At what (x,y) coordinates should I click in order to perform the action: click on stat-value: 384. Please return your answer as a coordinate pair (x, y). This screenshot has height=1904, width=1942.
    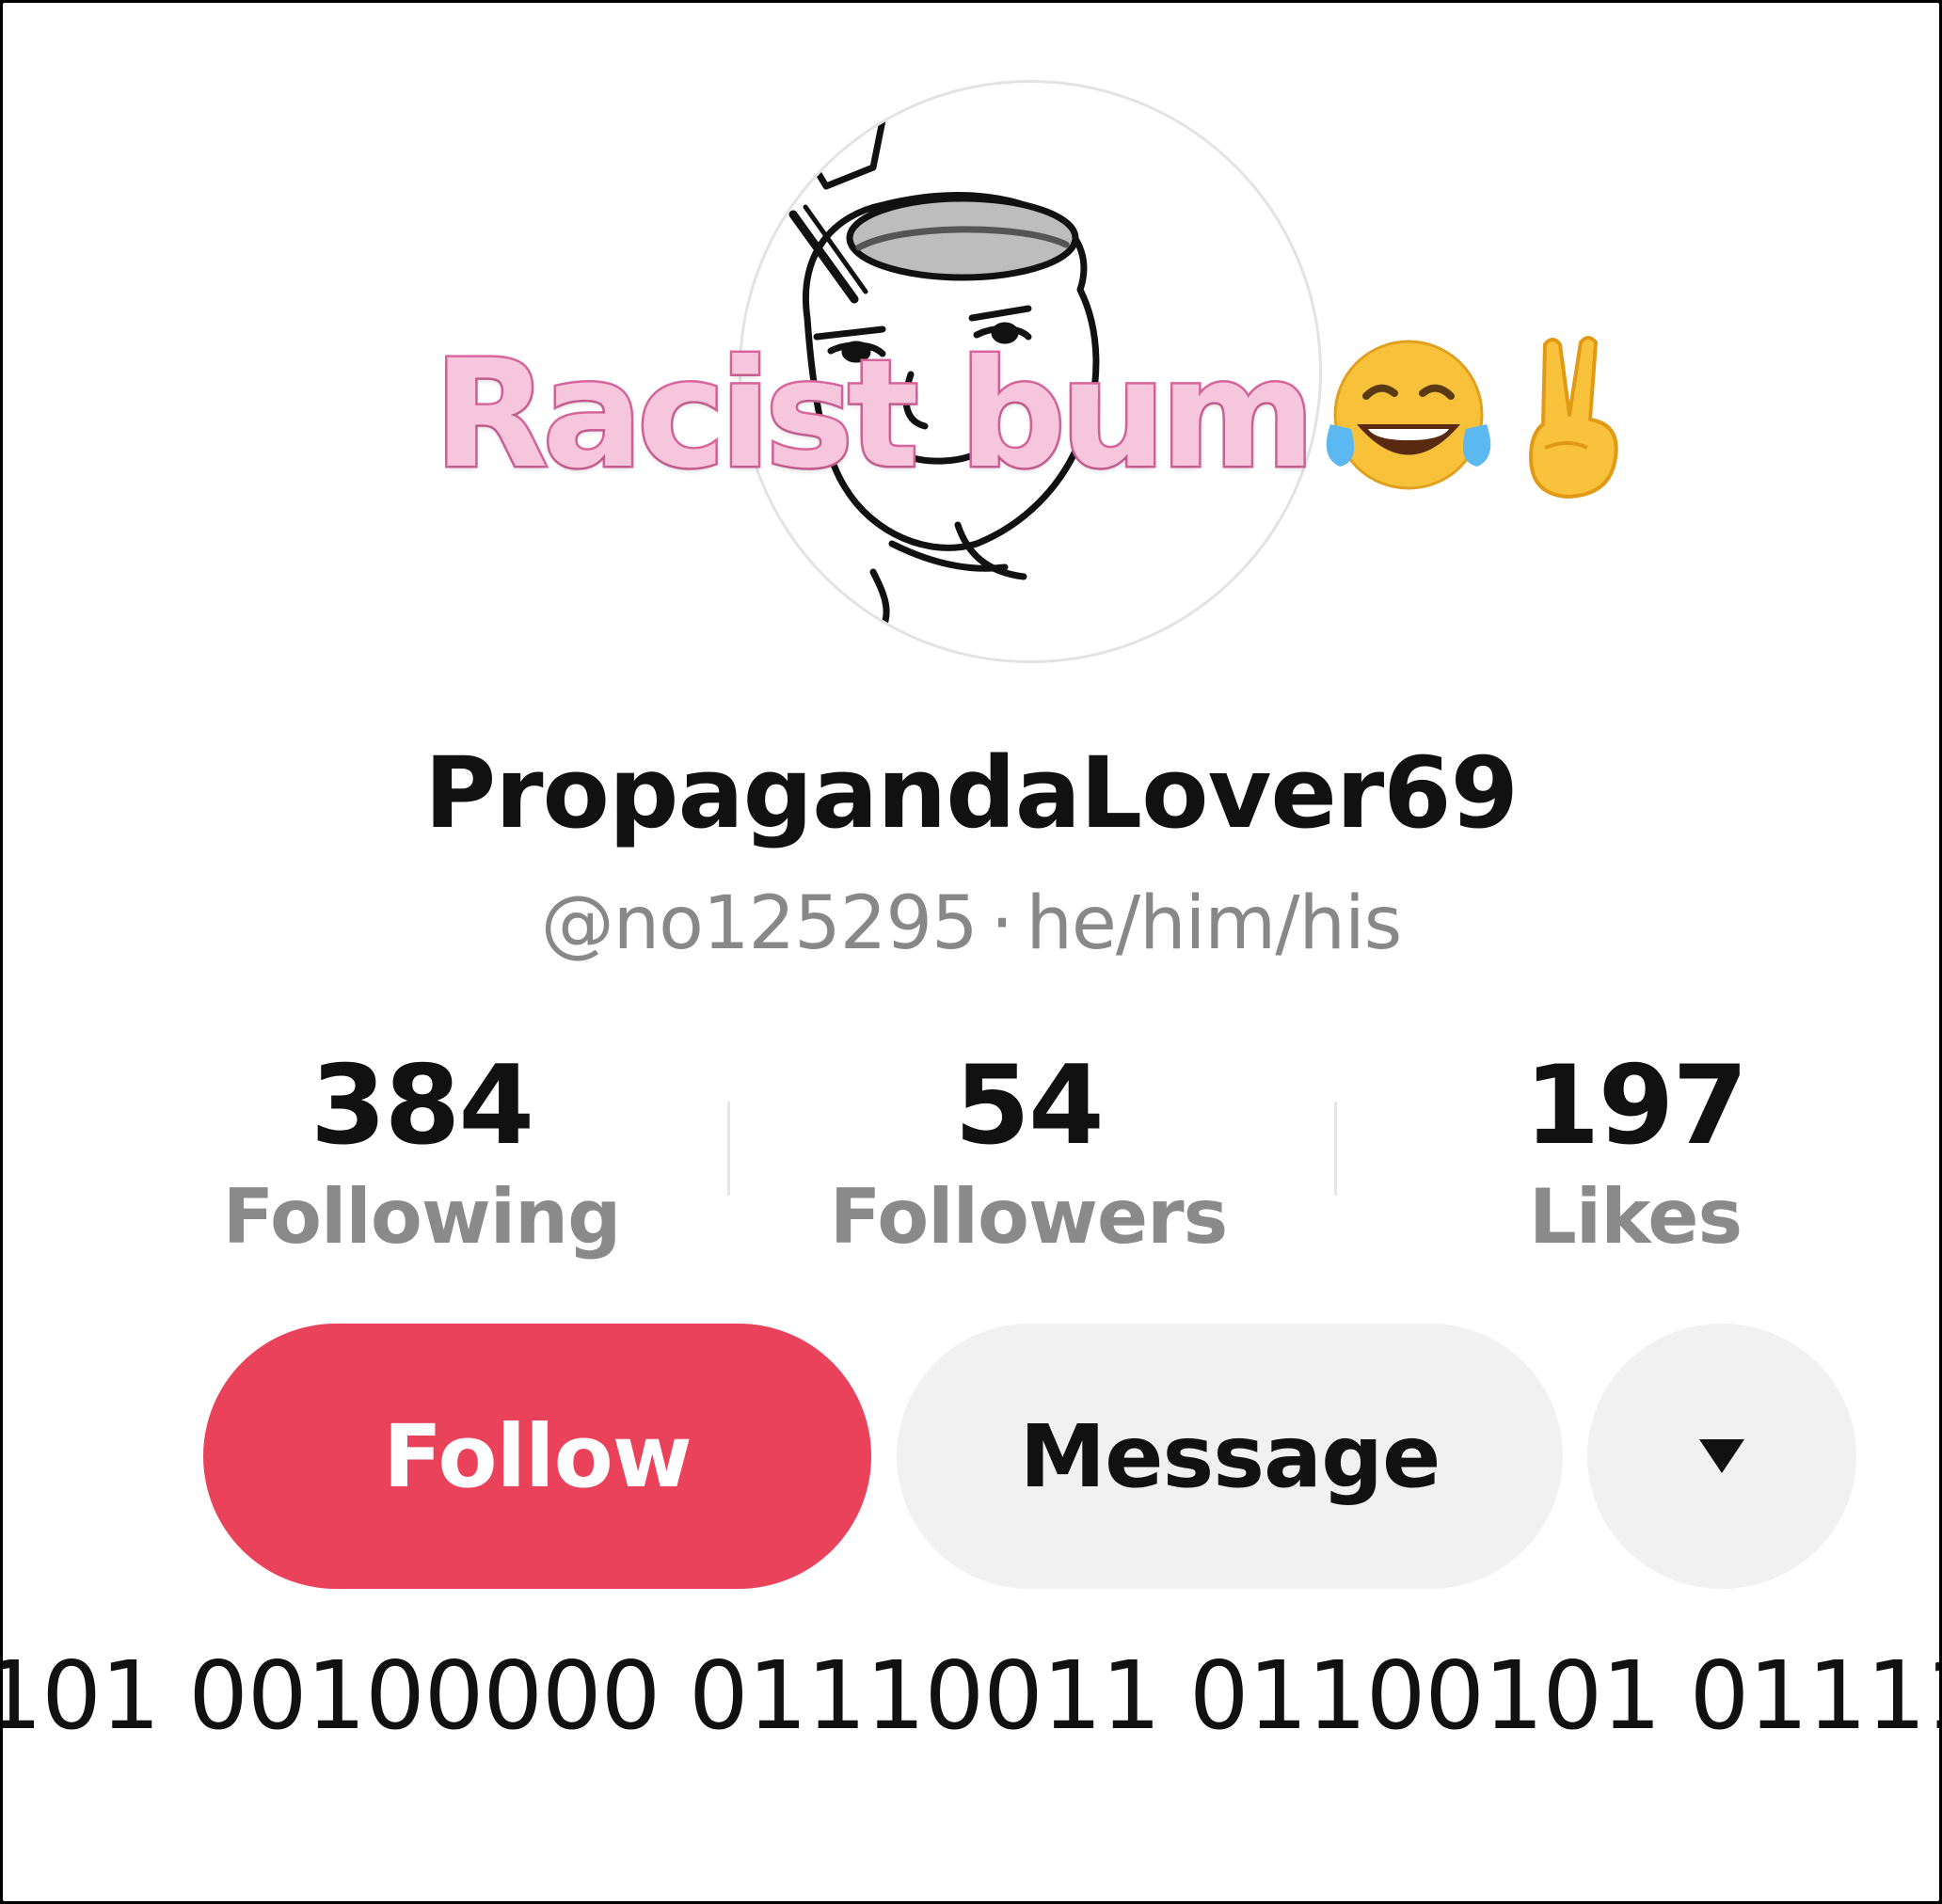
    Looking at the image, I should click on (422, 1105).